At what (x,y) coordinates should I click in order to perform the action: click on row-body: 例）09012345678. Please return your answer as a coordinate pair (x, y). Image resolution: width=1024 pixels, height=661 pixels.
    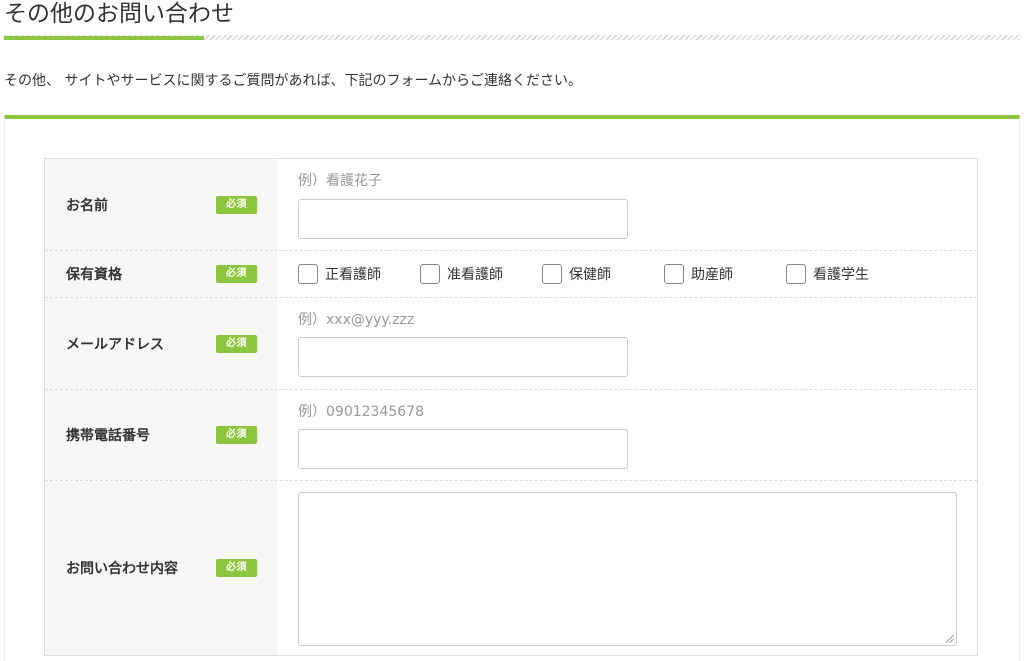
    Looking at the image, I should click on (627, 435).